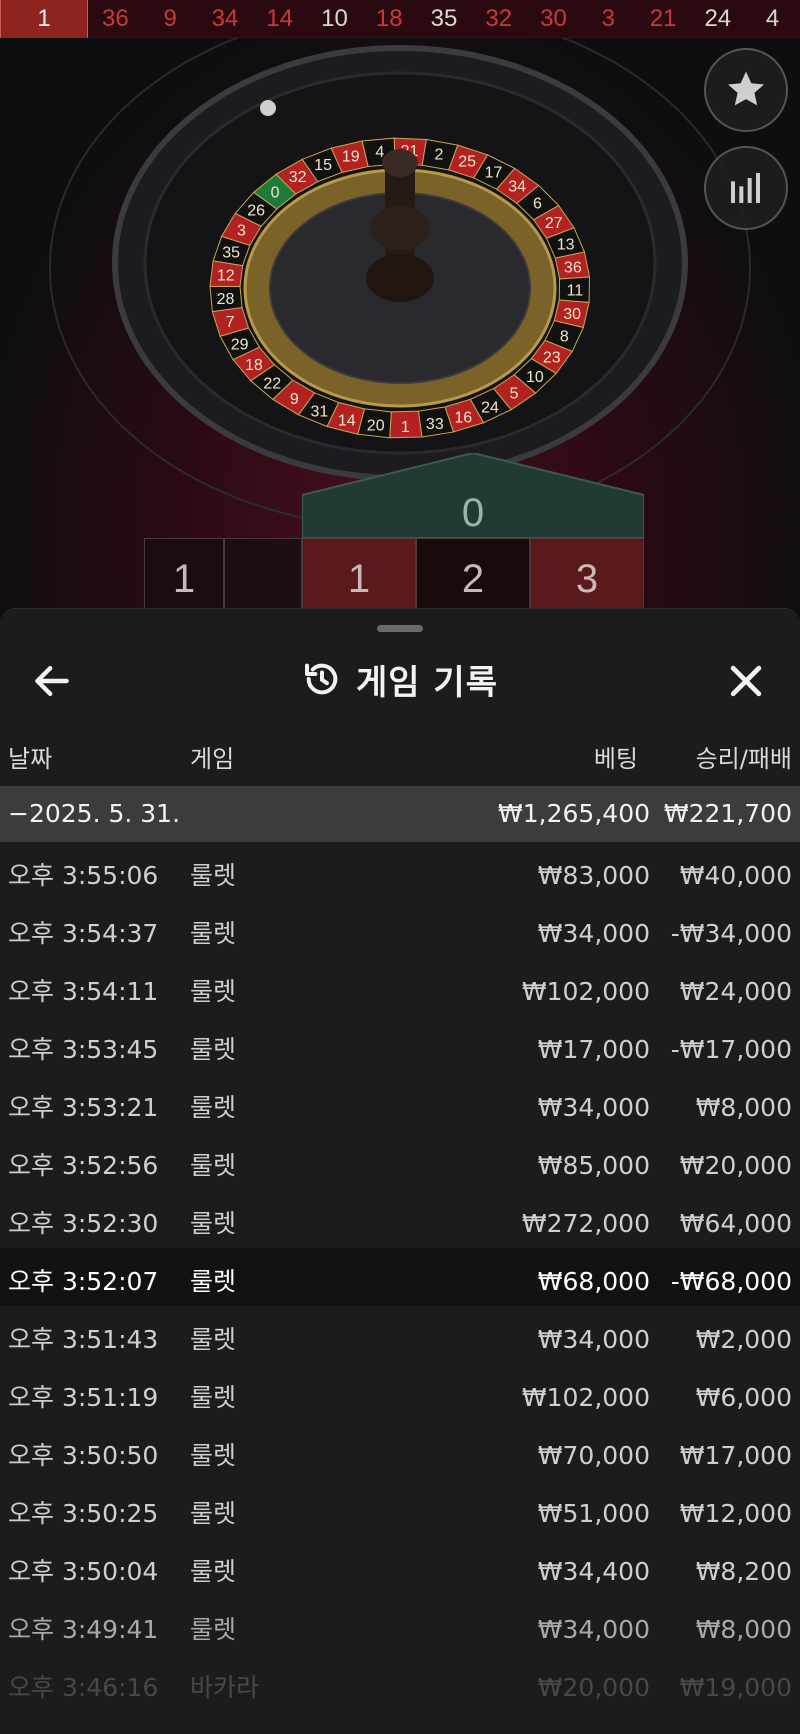  What do you see at coordinates (212, 759) in the screenshot?
I see `column-header-game: 게임` at bounding box center [212, 759].